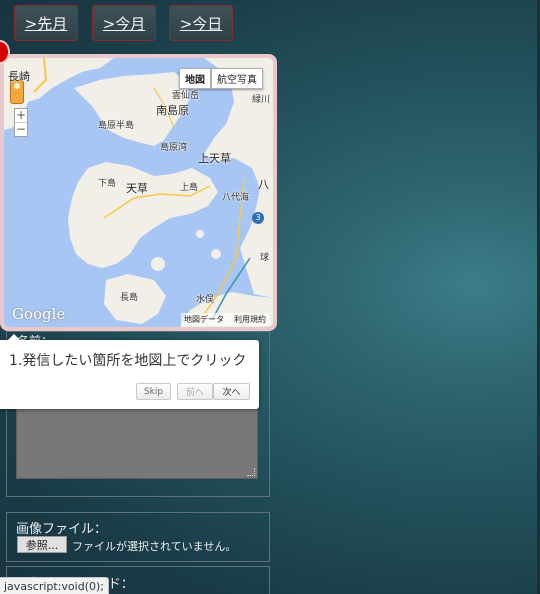 This screenshot has width=540, height=594. I want to click on tour-next-button: 次へ, so click(231, 391).